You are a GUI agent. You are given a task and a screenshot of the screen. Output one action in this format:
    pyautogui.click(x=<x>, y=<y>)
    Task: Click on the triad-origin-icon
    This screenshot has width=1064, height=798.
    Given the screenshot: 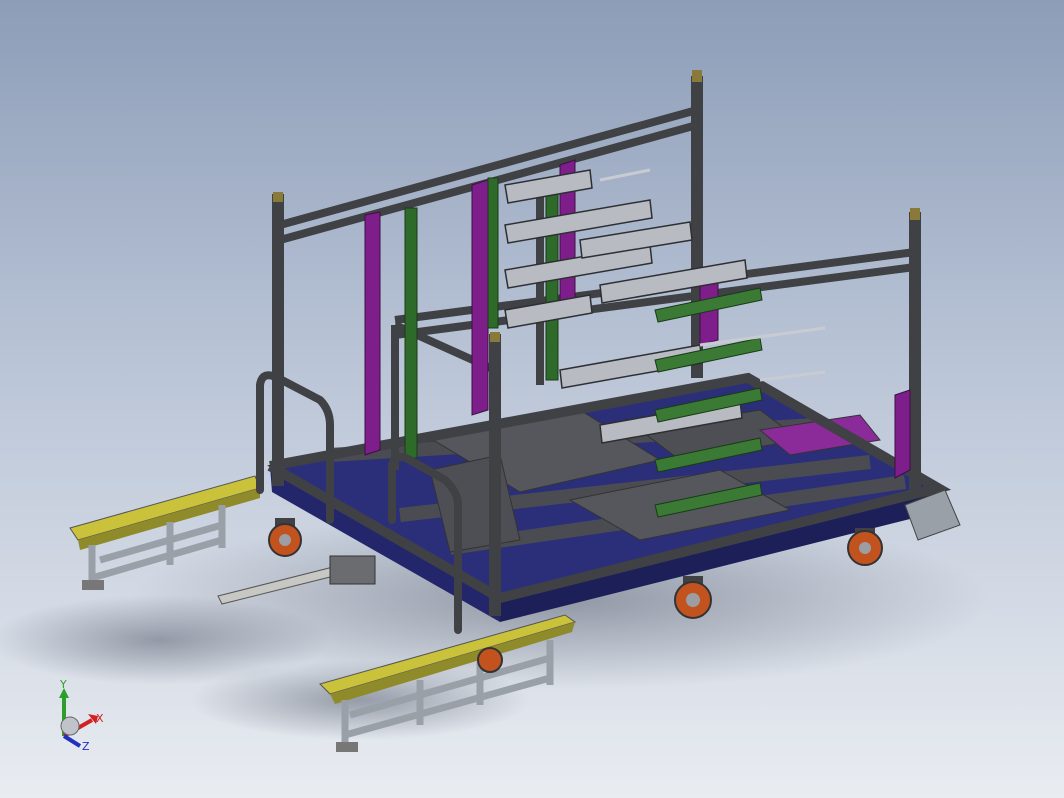 What is the action you would take?
    pyautogui.click(x=70, y=726)
    